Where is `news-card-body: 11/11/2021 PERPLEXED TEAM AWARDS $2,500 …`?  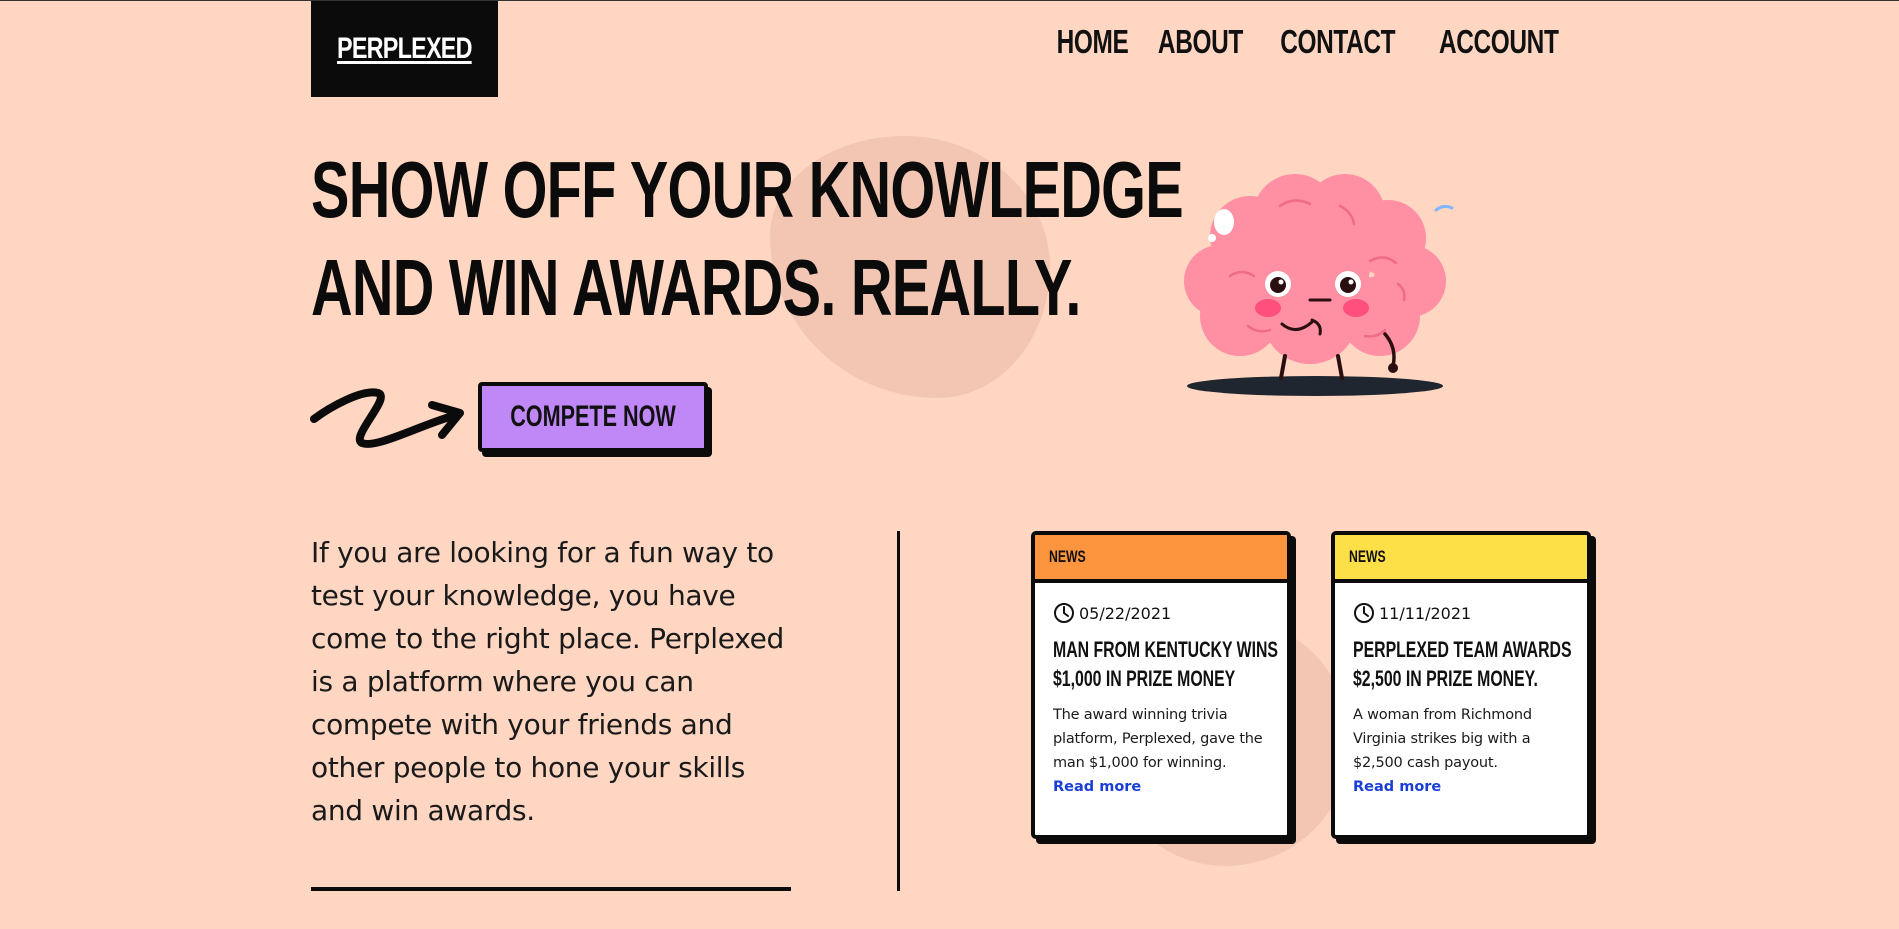
news-card-body: 11/11/2021 PERPLEXED TEAM AWARDS $2,500 … is located at coordinates (1461, 691).